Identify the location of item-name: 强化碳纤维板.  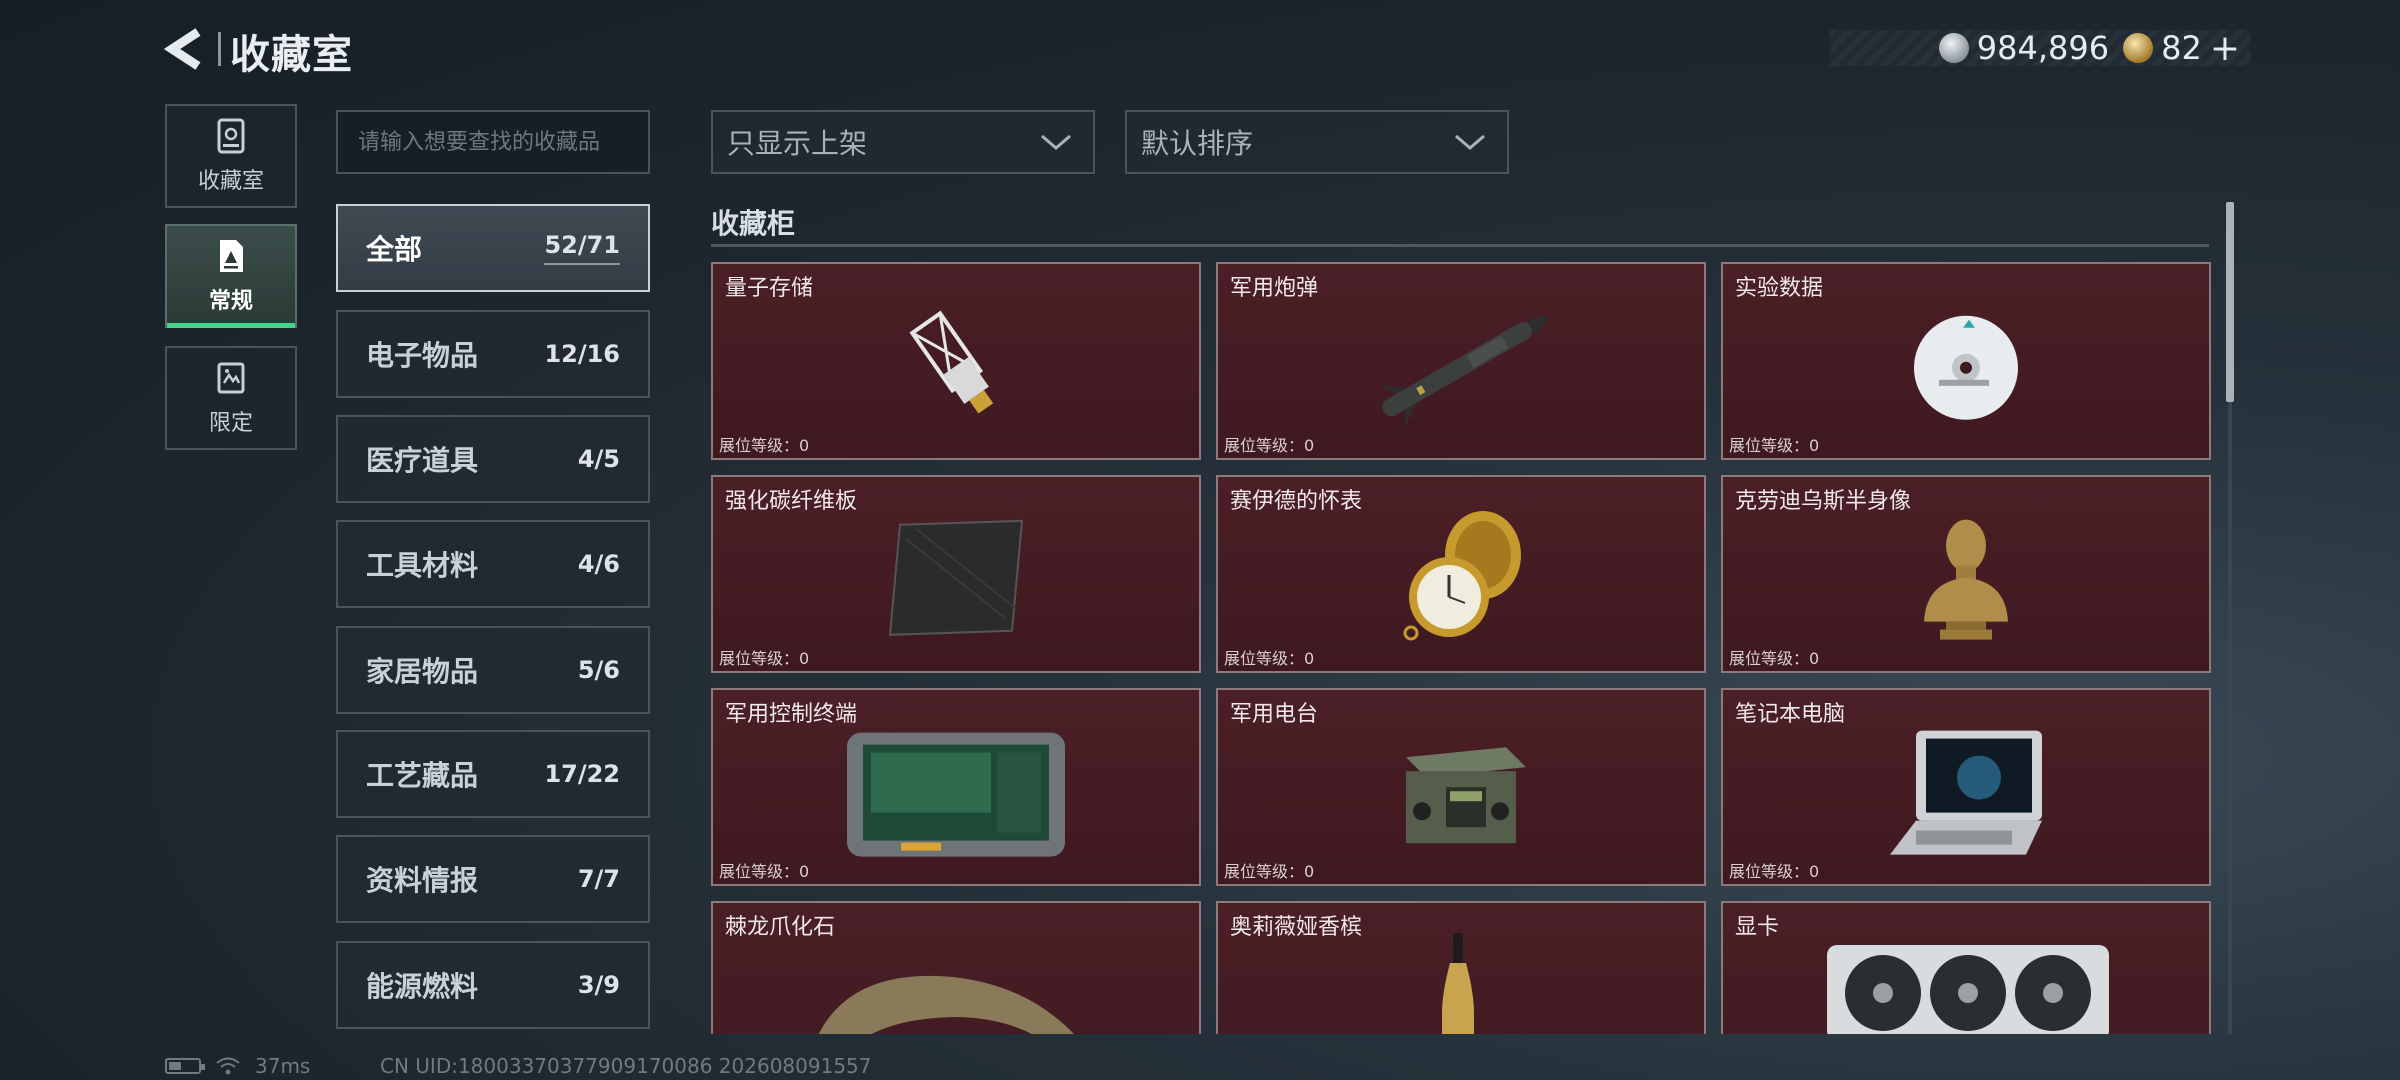
(791, 501).